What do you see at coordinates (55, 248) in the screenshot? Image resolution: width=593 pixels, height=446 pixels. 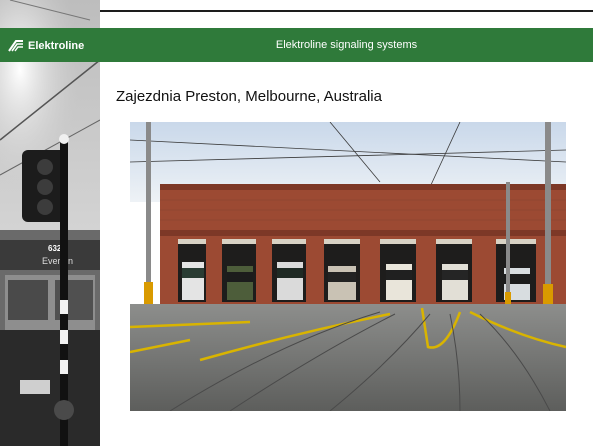 I see `tram-number: 632` at bounding box center [55, 248].